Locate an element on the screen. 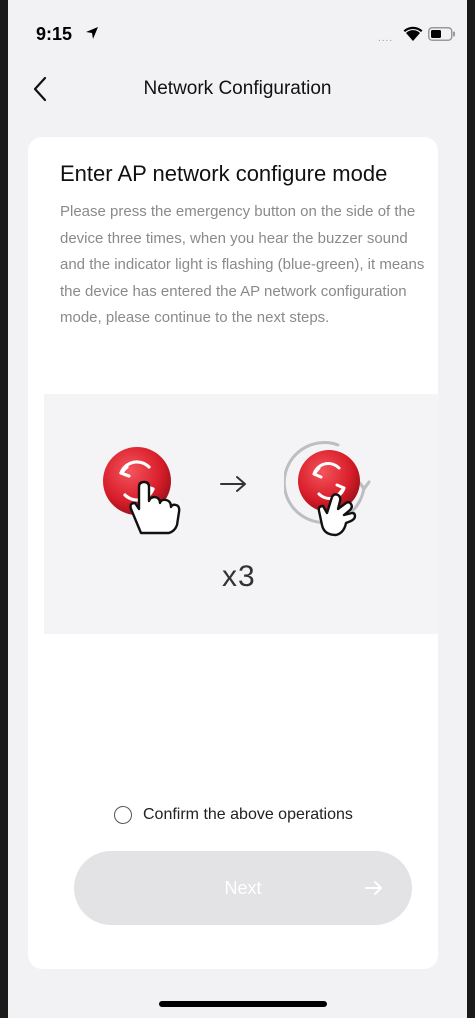 This screenshot has height=1018, width=475. radio-circle-icon is located at coordinates (123, 815).